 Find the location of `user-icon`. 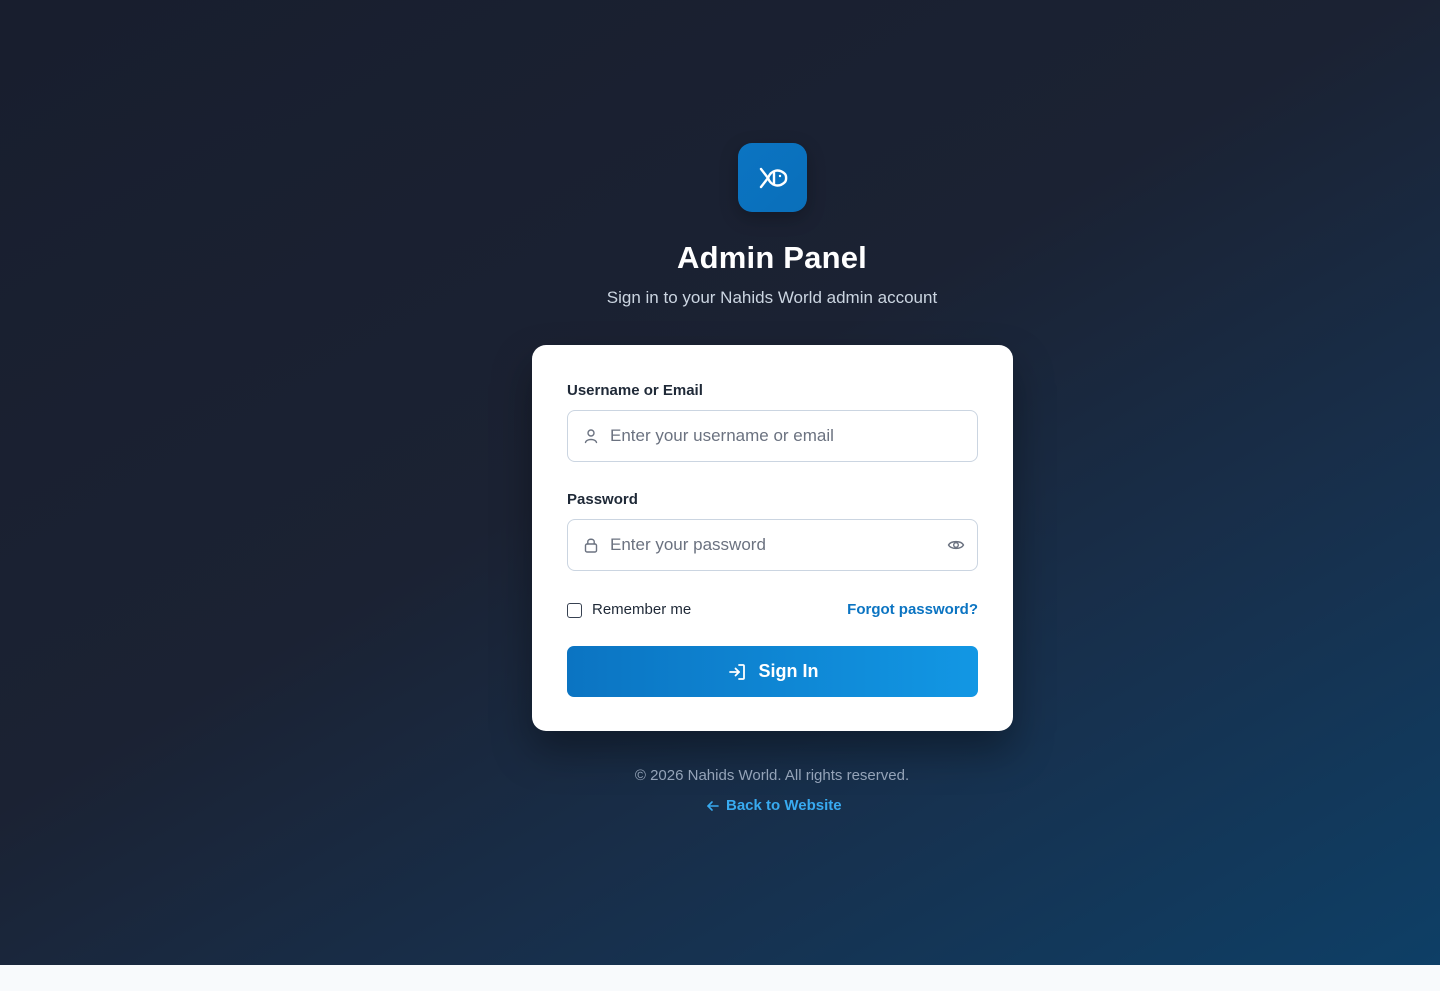

user-icon is located at coordinates (591, 436).